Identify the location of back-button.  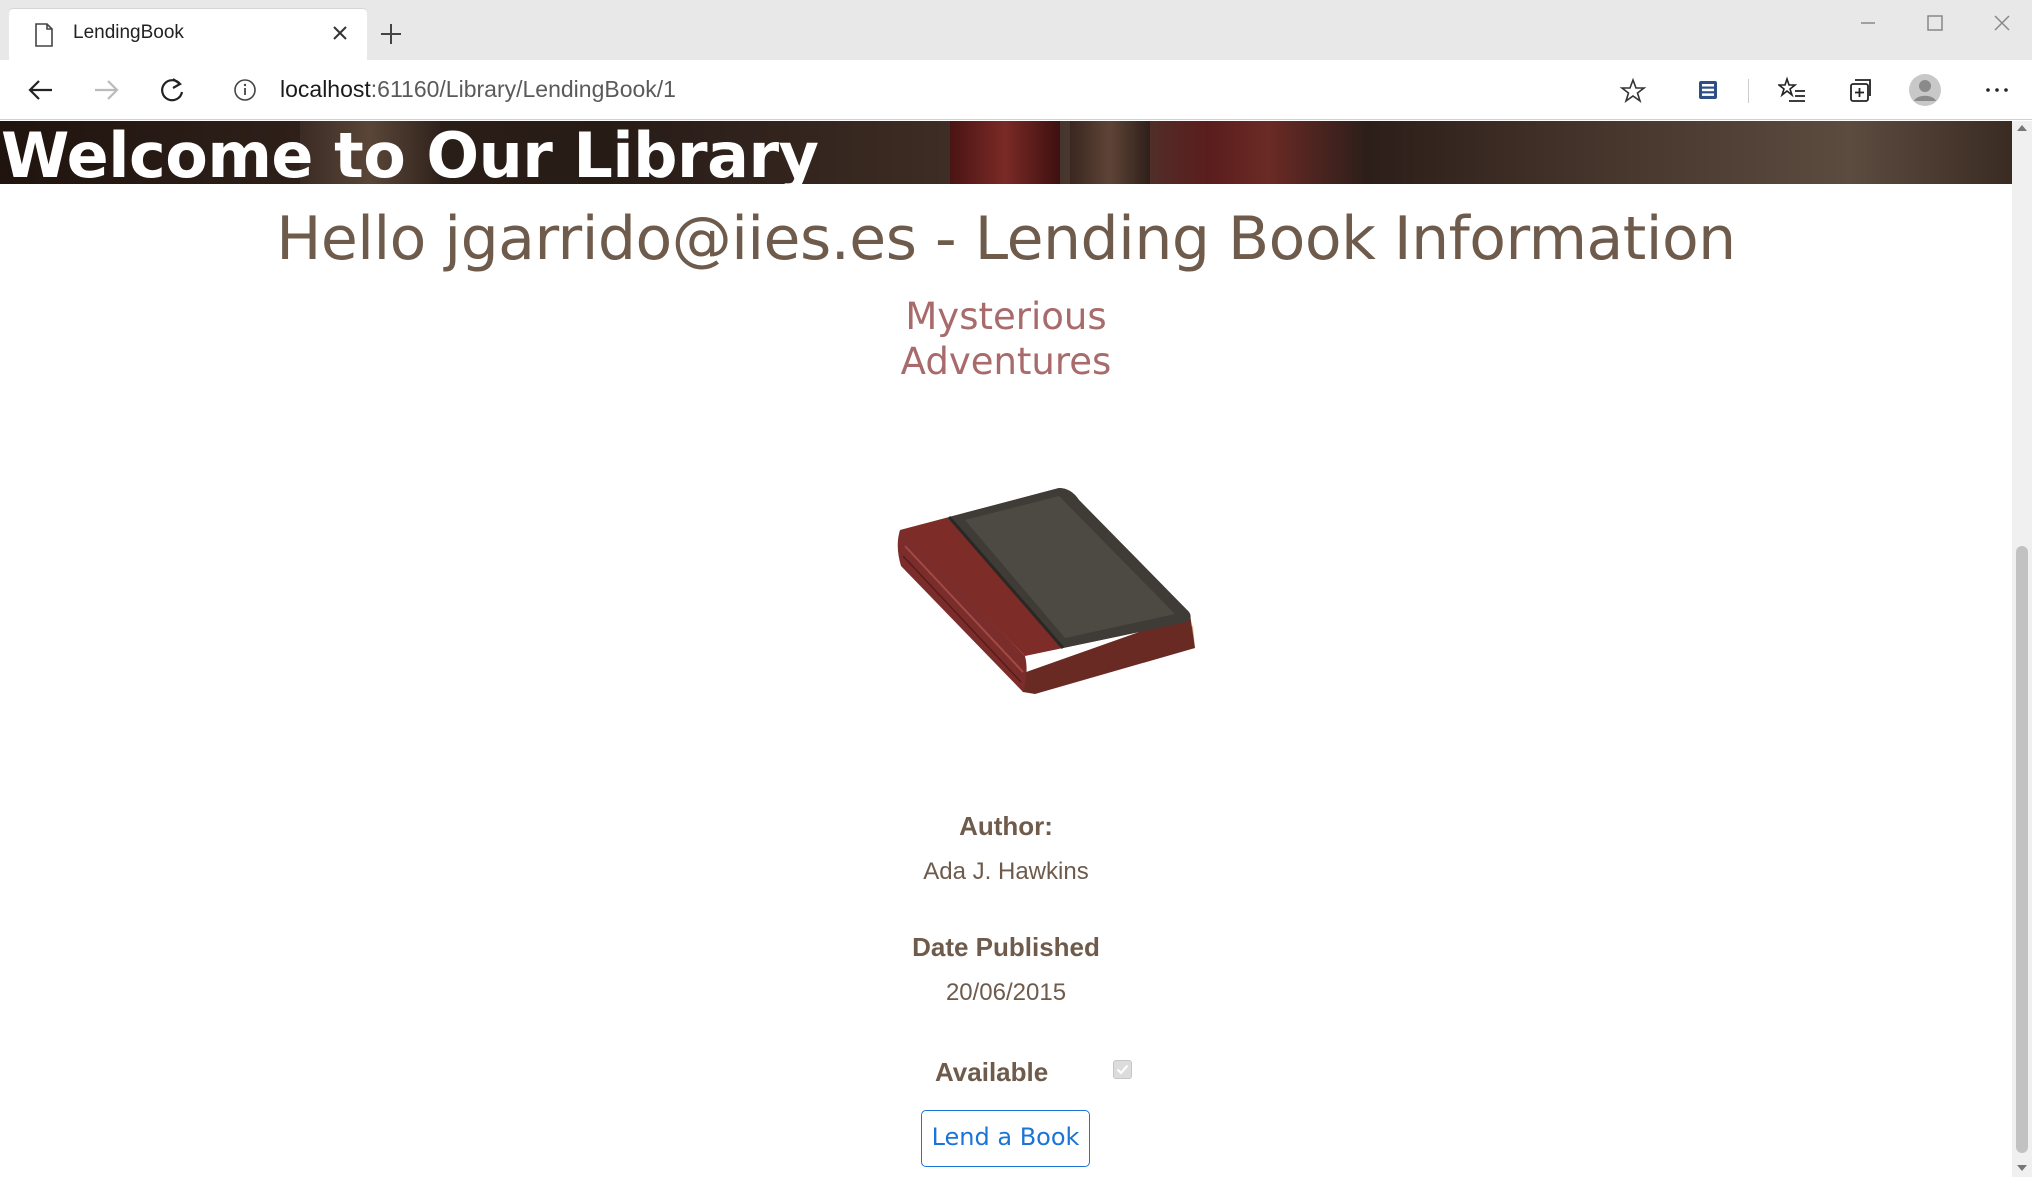
(41, 90).